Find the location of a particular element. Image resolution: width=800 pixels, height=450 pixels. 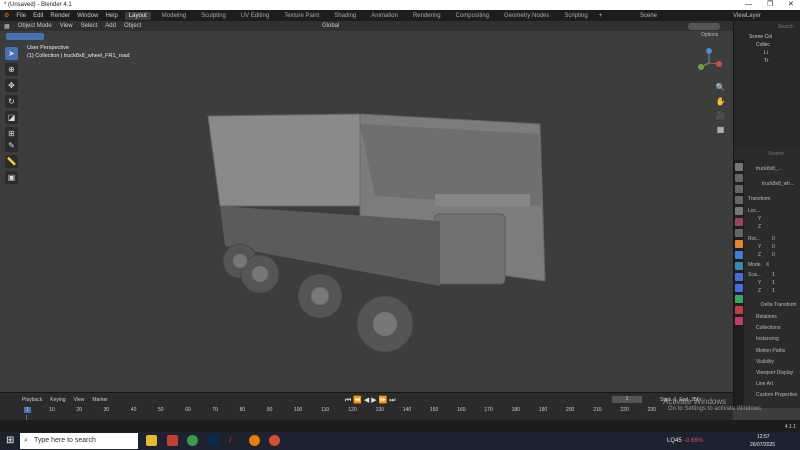

tab-sculpting: Sculpting is located at coordinates (213, 16).